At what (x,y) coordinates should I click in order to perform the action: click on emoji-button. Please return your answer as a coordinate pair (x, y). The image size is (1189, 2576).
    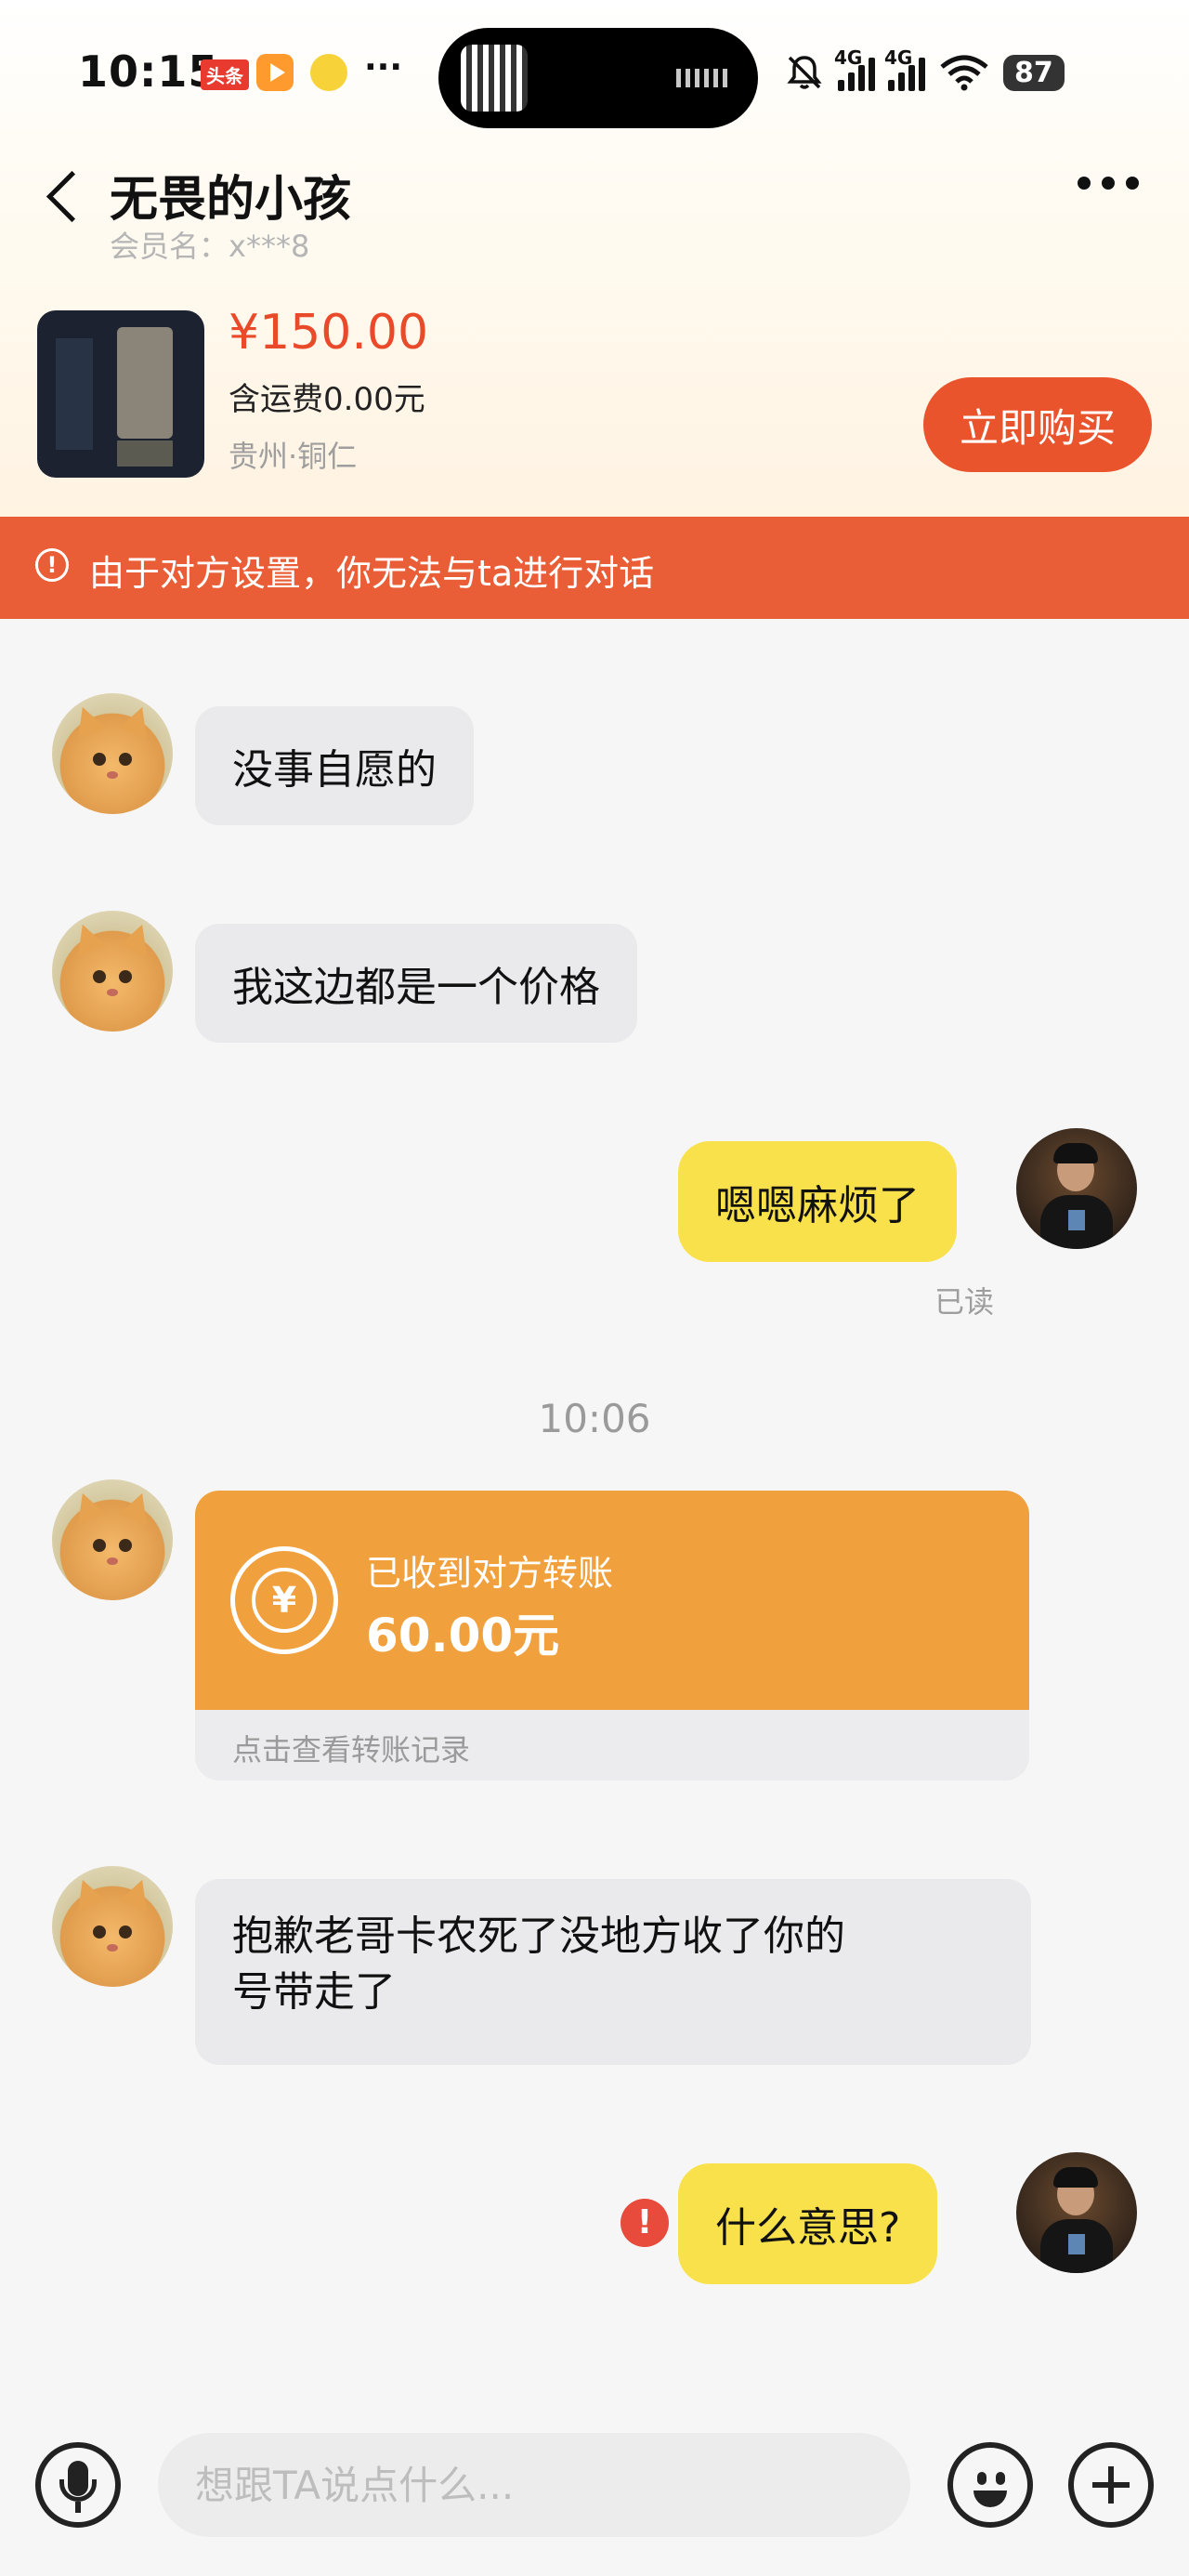
    Looking at the image, I should click on (990, 2485).